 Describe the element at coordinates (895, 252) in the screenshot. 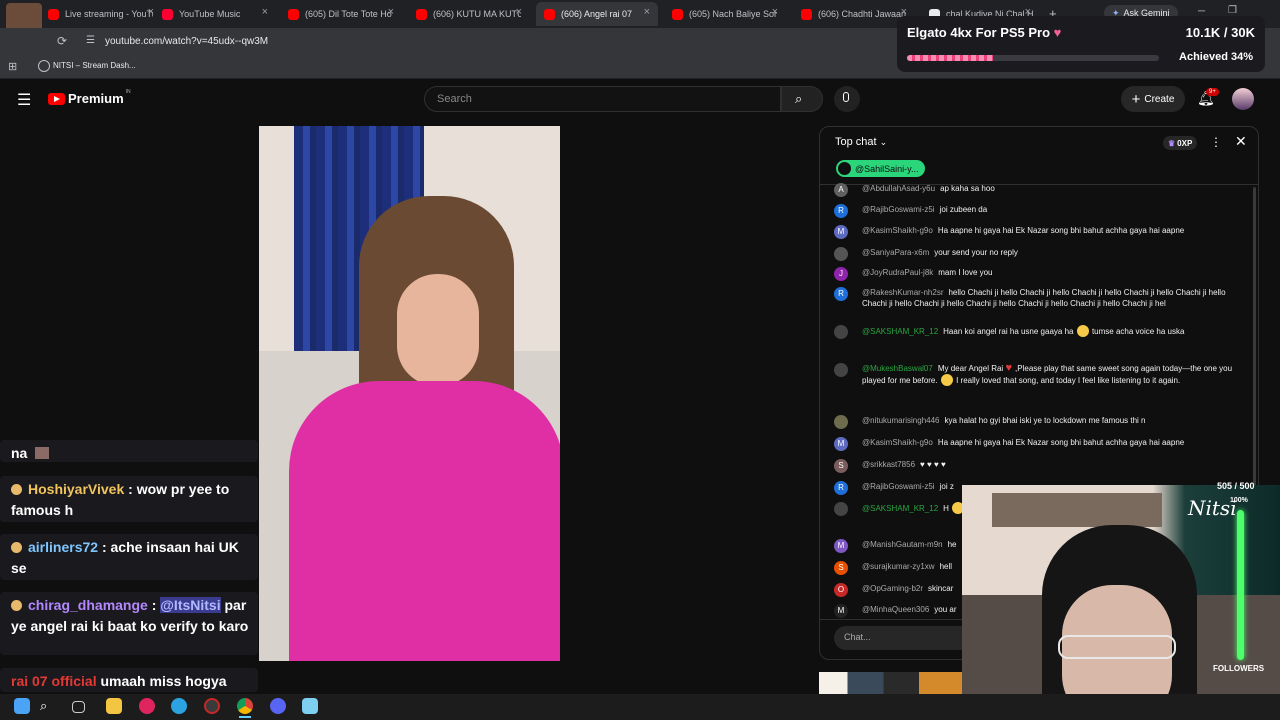

I see `chat-author: @SaniyaPara-x6m` at that location.